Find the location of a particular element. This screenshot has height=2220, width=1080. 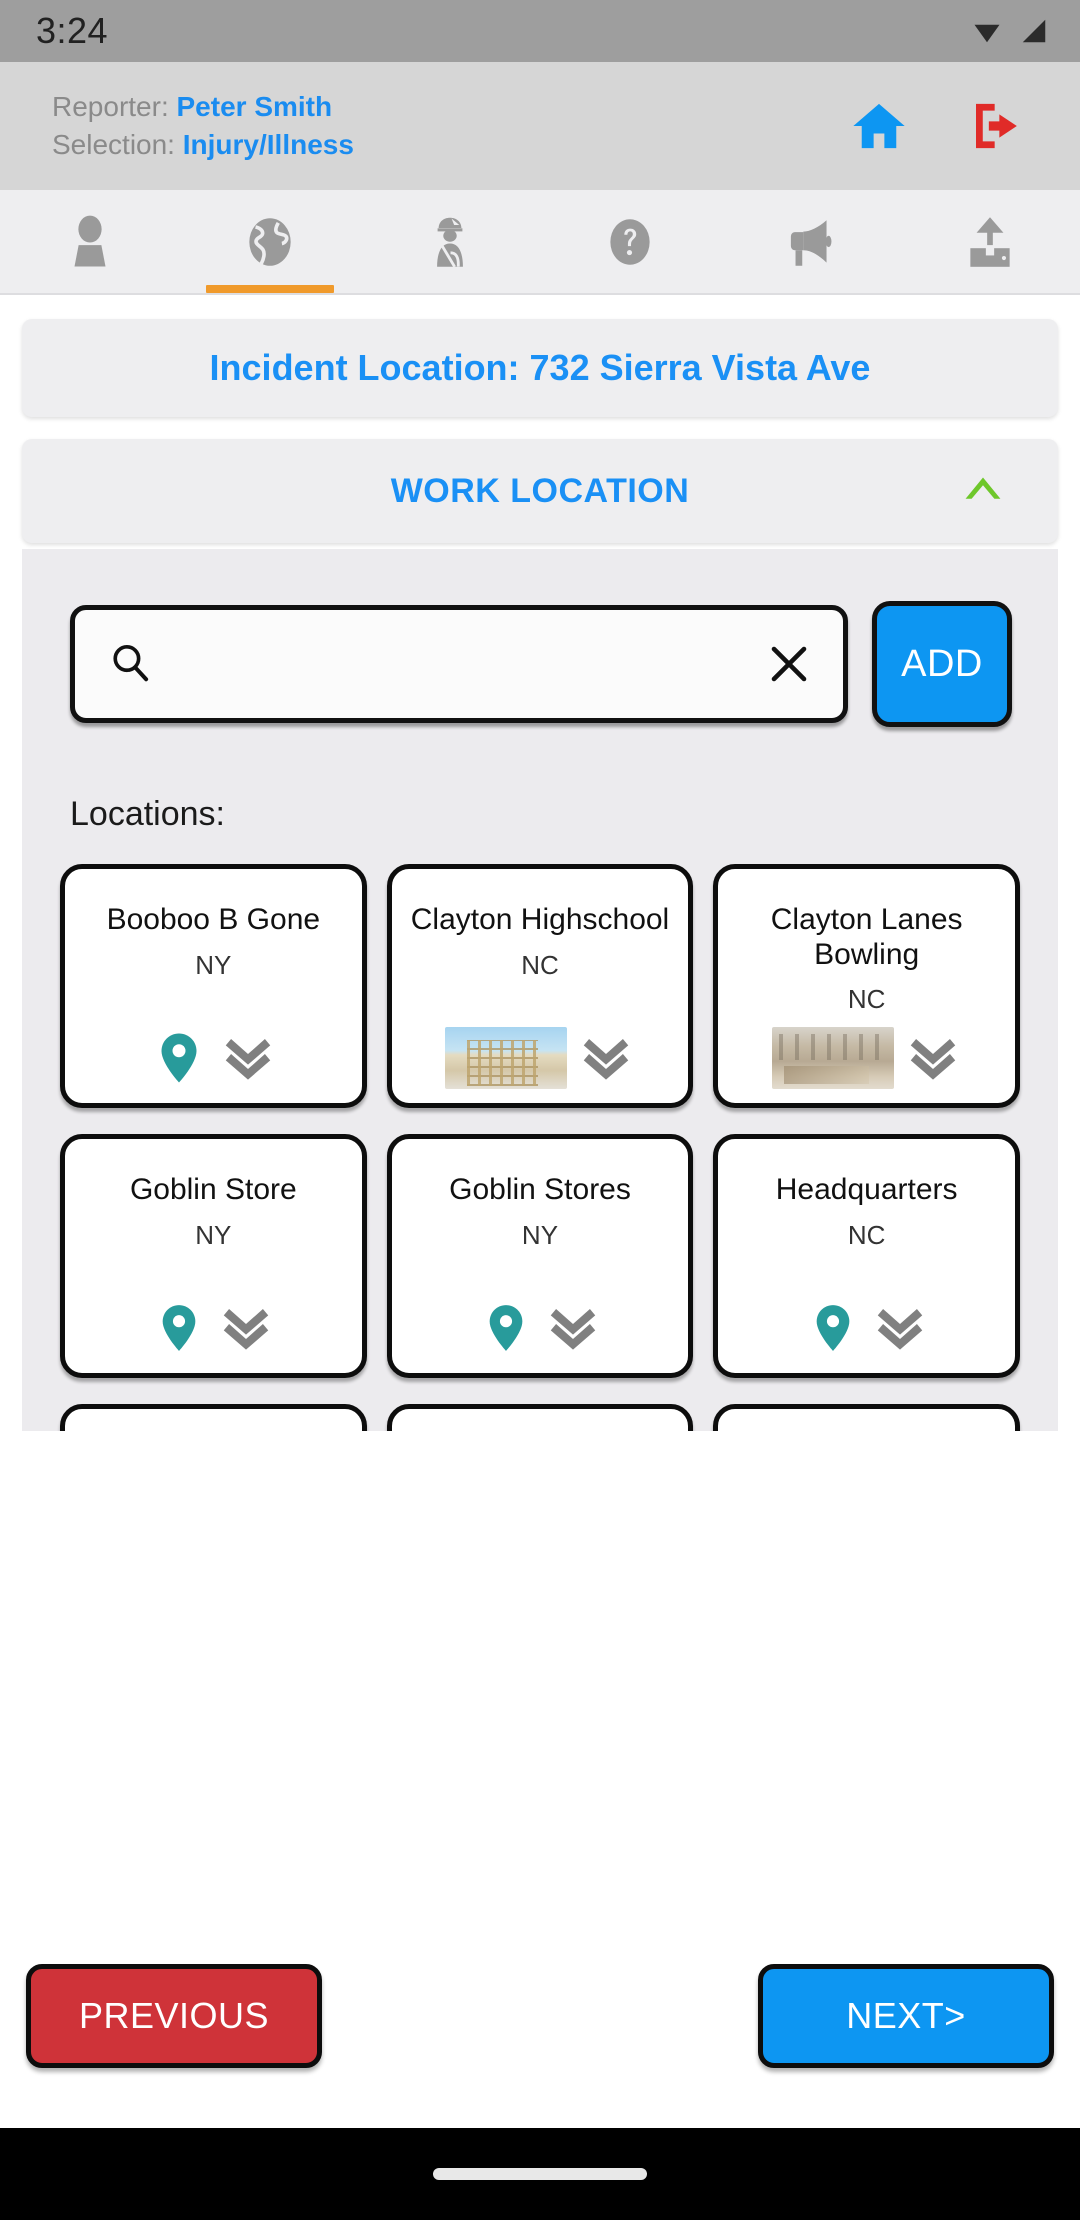

search-icon is located at coordinates (130, 664).